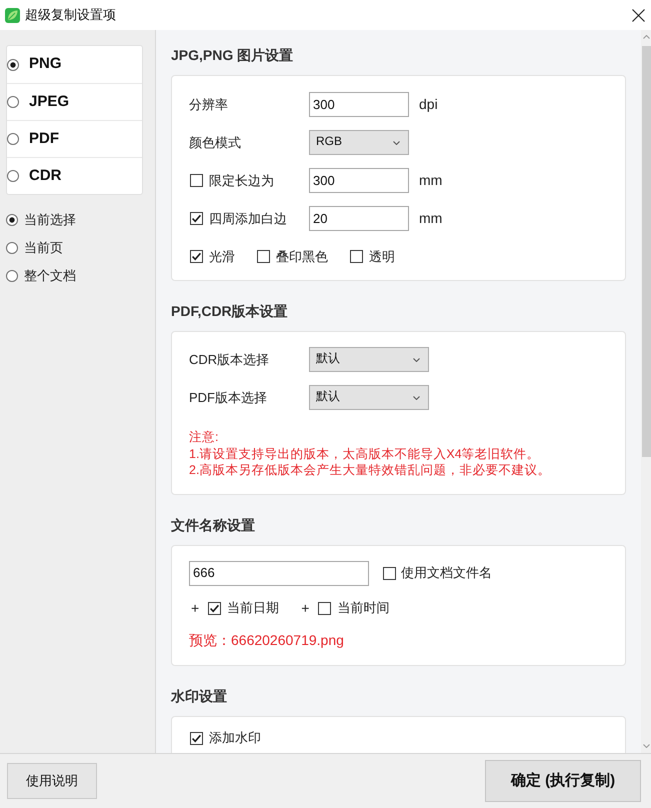  I want to click on format-option-label: CDR, so click(45, 176).